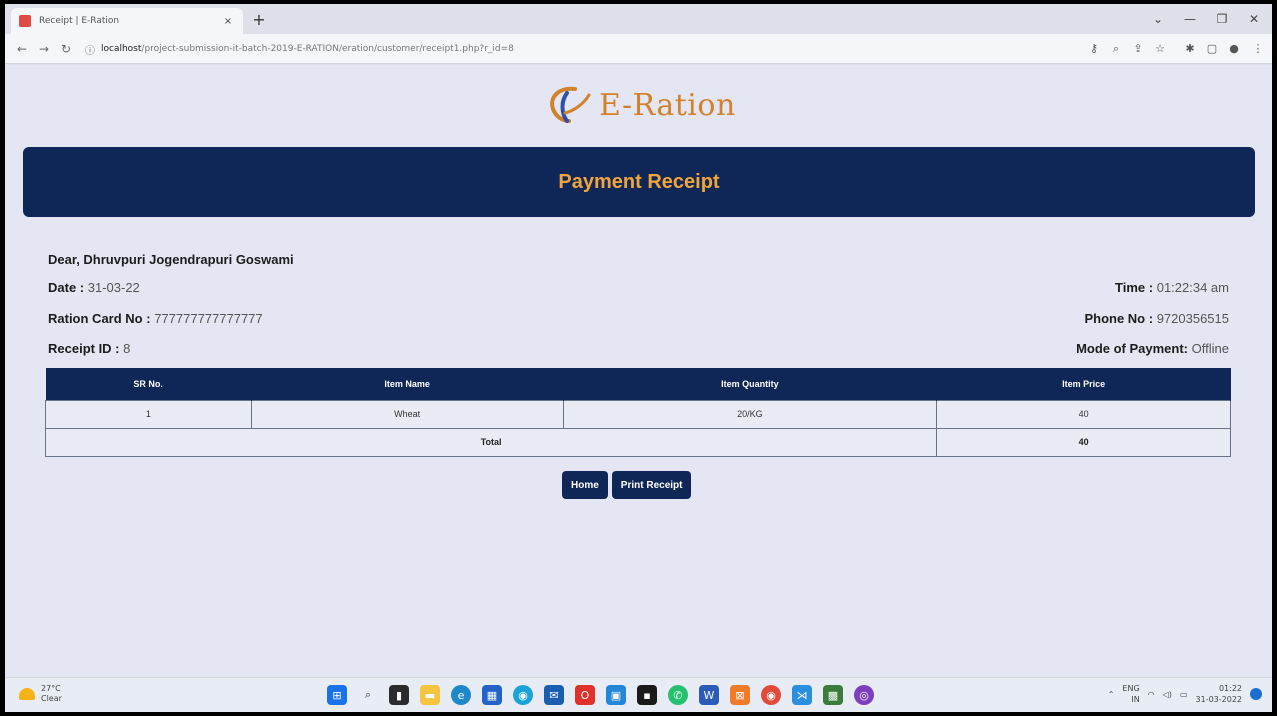 The image size is (1277, 716). I want to click on minecraft-icon: ▩, so click(833, 695).